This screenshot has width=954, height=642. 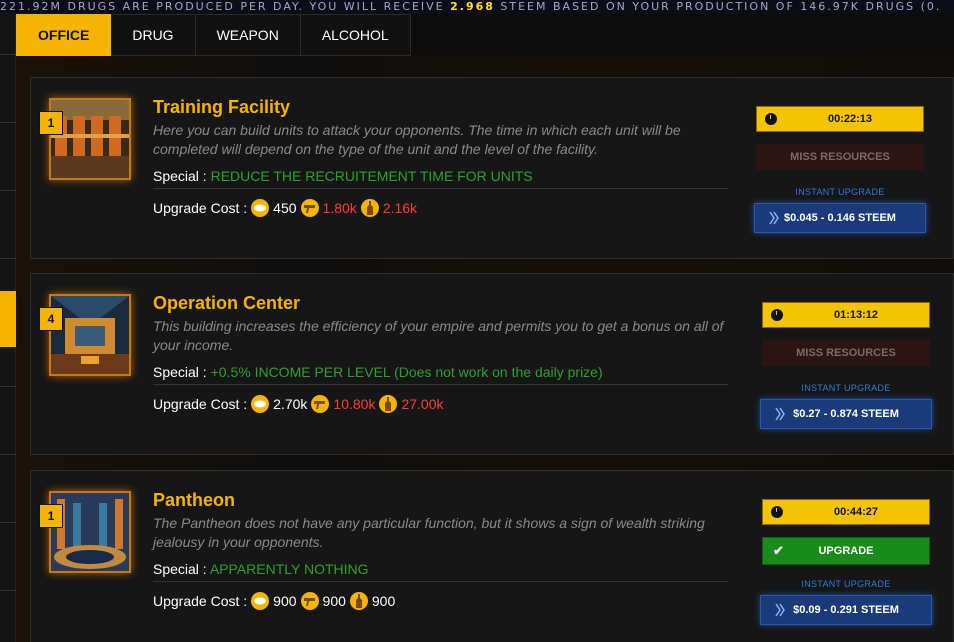 I want to click on upgrade-button: ✔ UPGRADE, so click(x=846, y=551).